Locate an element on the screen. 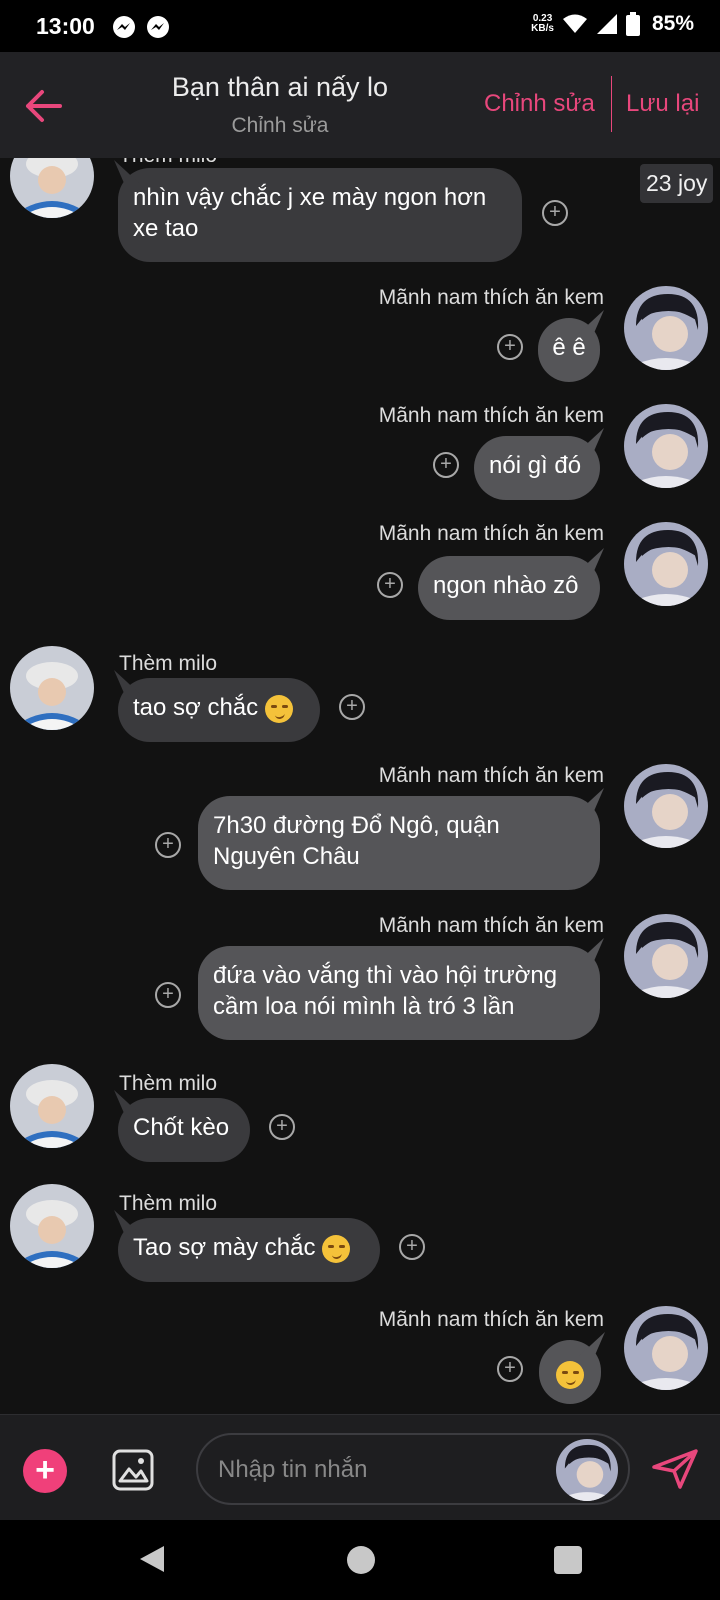 The image size is (720, 1600). nav-recents-icon is located at coordinates (568, 1560).